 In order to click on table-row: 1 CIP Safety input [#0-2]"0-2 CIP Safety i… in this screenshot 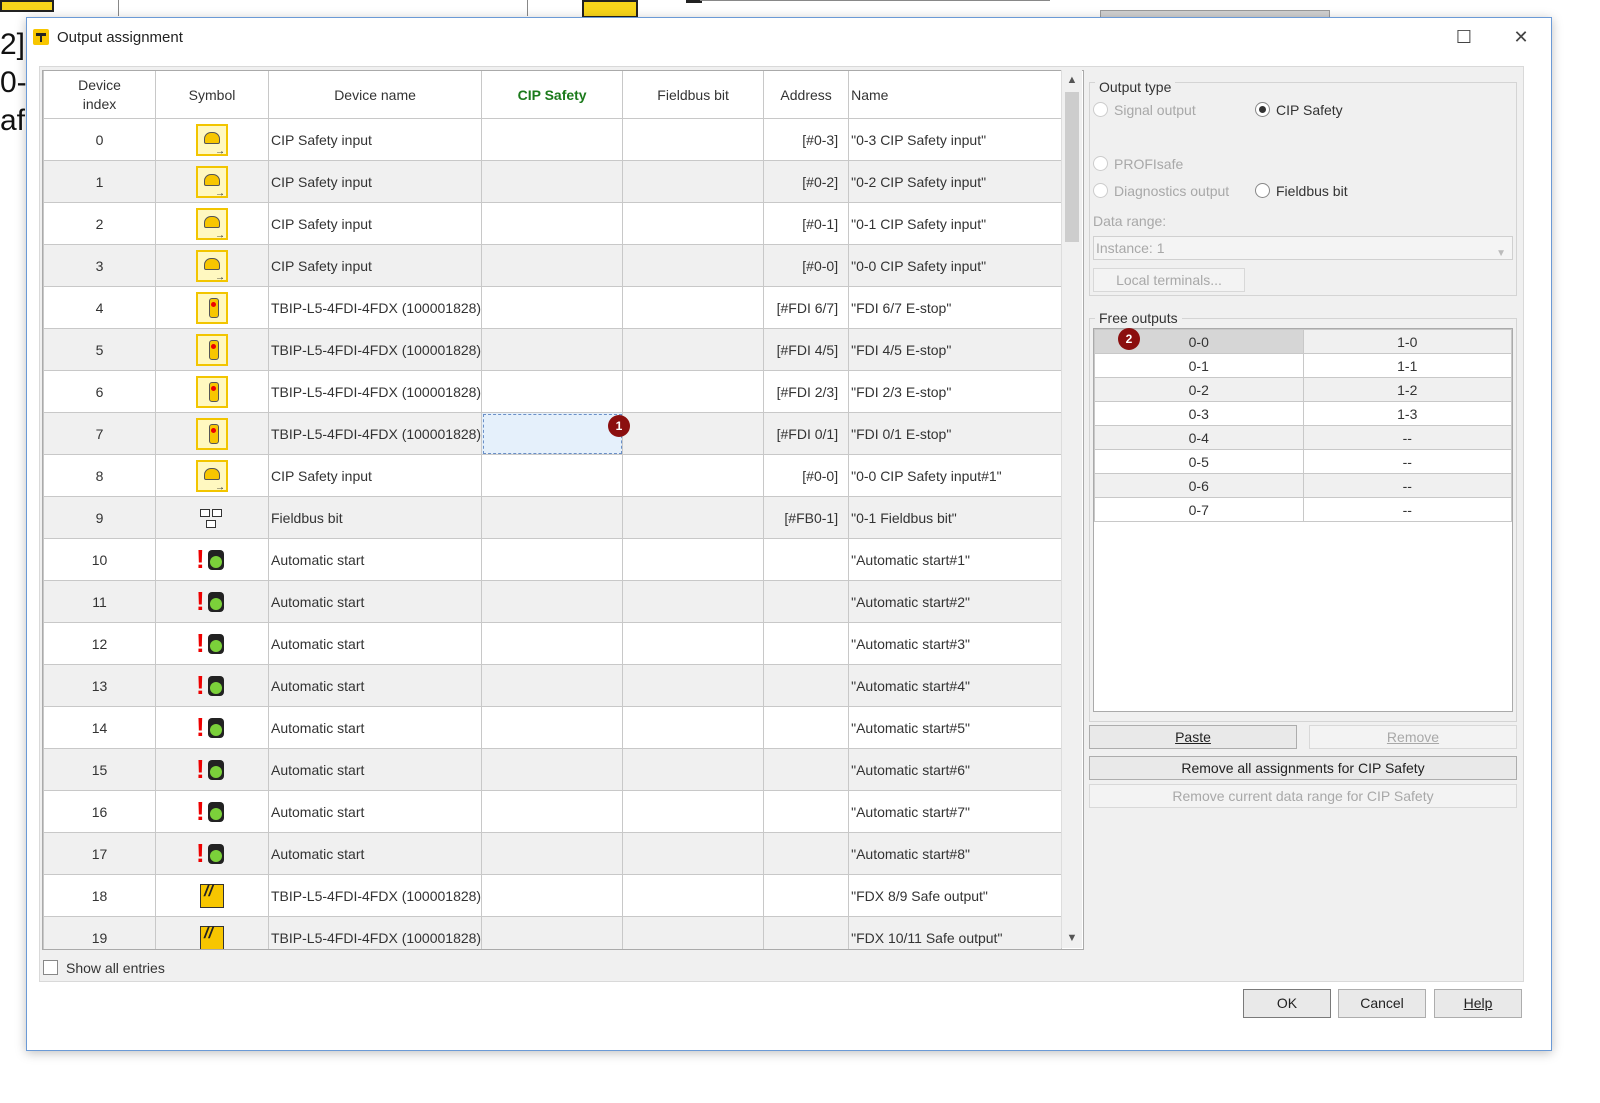, I will do `click(553, 181)`.